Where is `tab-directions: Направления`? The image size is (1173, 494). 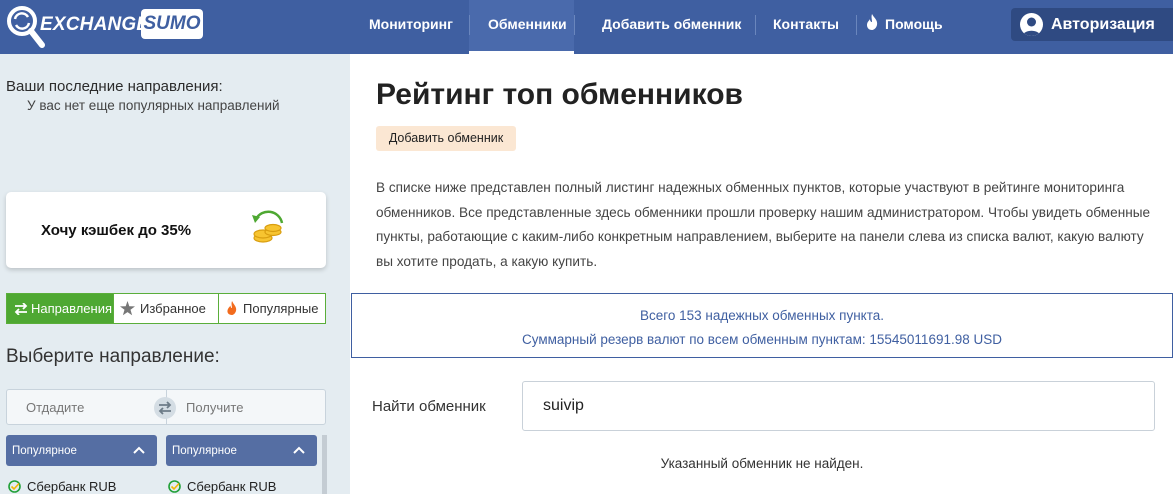
tab-directions: Направления is located at coordinates (60, 308).